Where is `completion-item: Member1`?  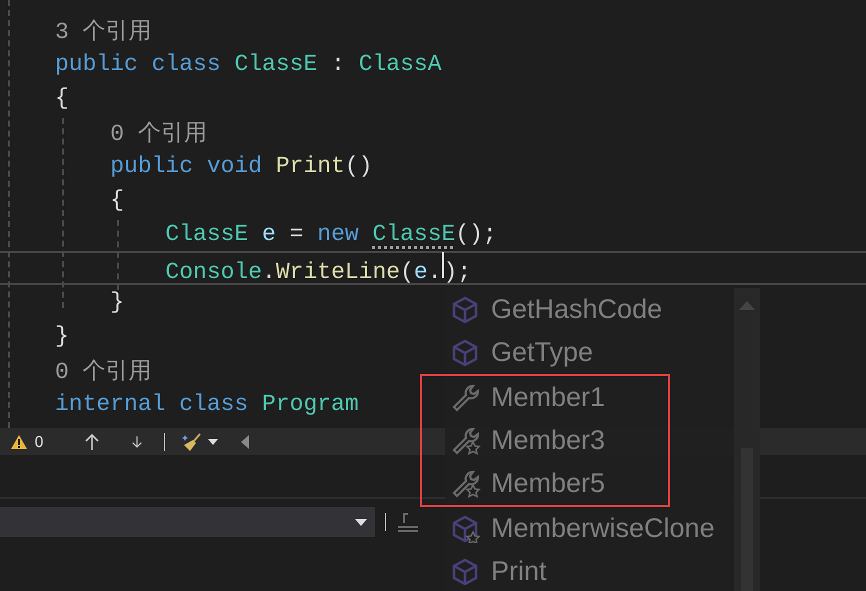
completion-item: Member1 is located at coordinates (556, 397).